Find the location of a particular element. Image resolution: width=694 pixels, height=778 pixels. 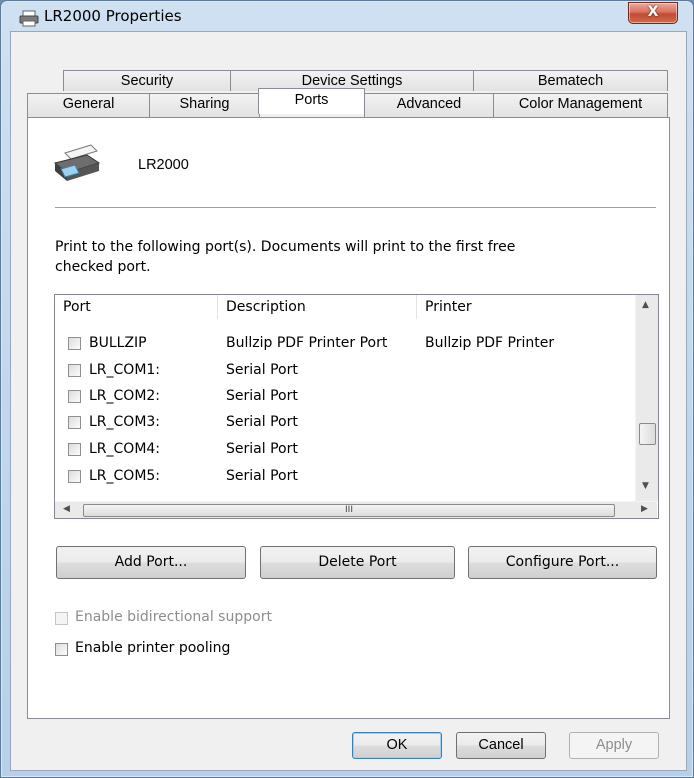

apply-button: Apply is located at coordinates (614, 745).